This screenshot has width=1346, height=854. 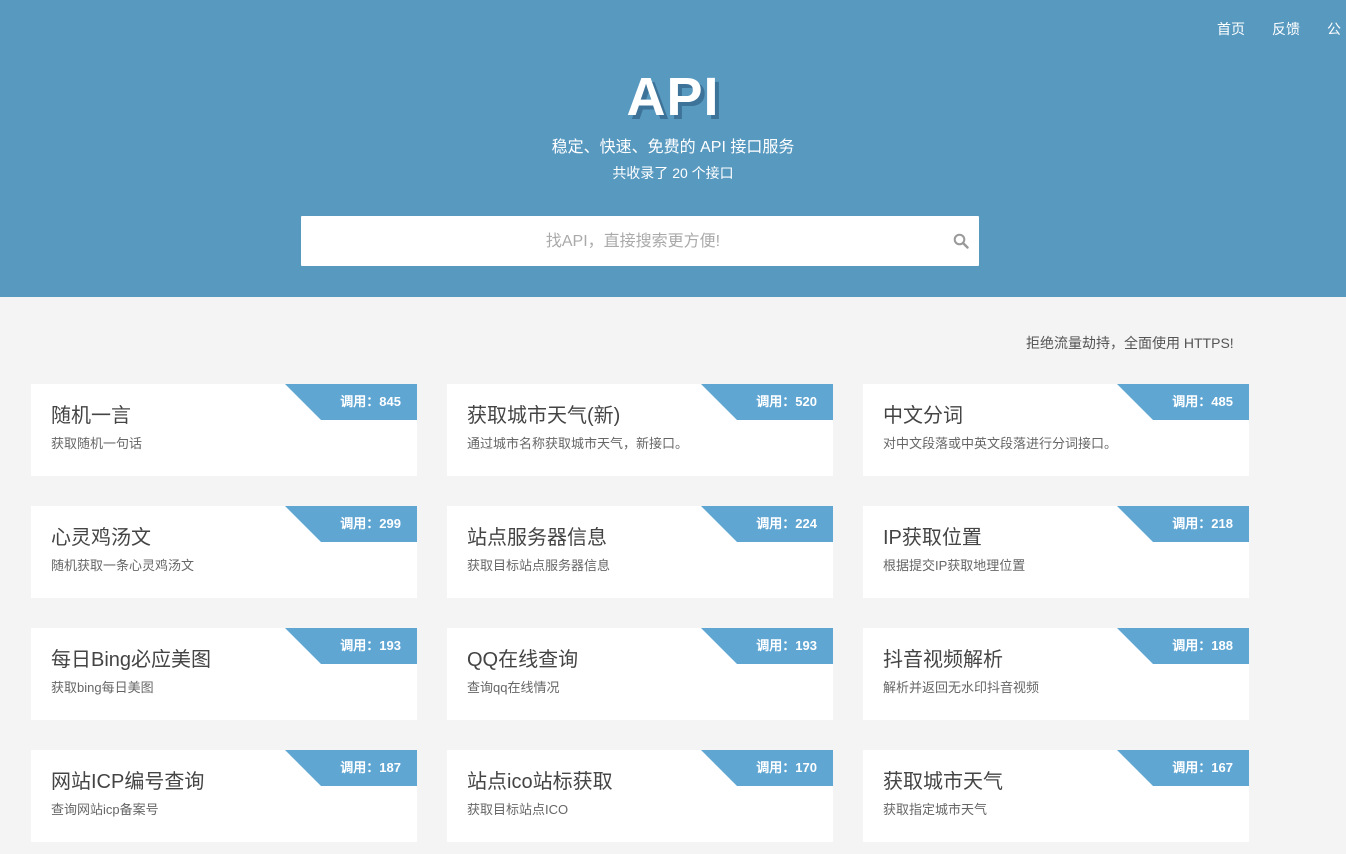 What do you see at coordinates (1000, 443) in the screenshot?
I see `api-description: 对中文段落或中英文段落进行分词接口。` at bounding box center [1000, 443].